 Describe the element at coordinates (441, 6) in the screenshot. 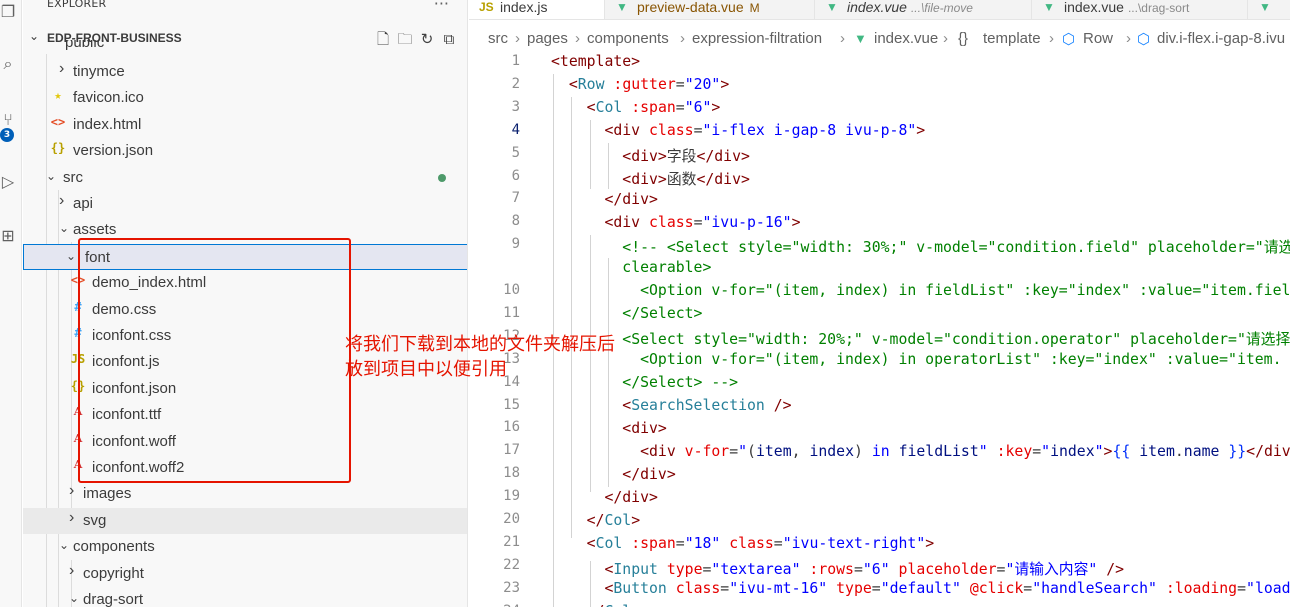

I see `more-actions-icon: ···` at that location.